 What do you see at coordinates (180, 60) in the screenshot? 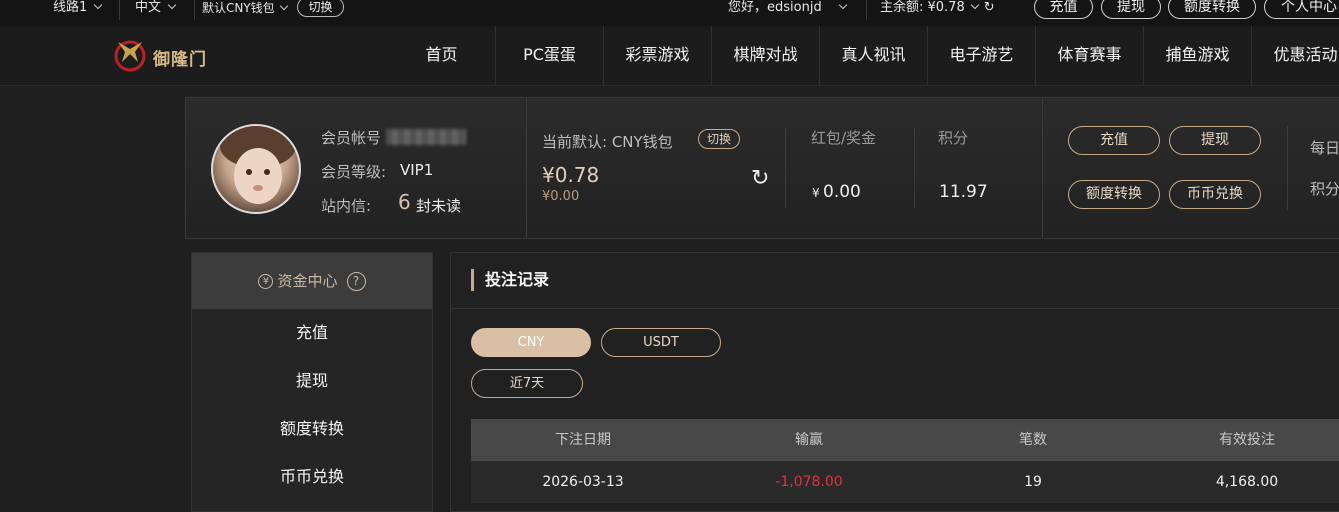
I see `logo-text: 御隆门` at bounding box center [180, 60].